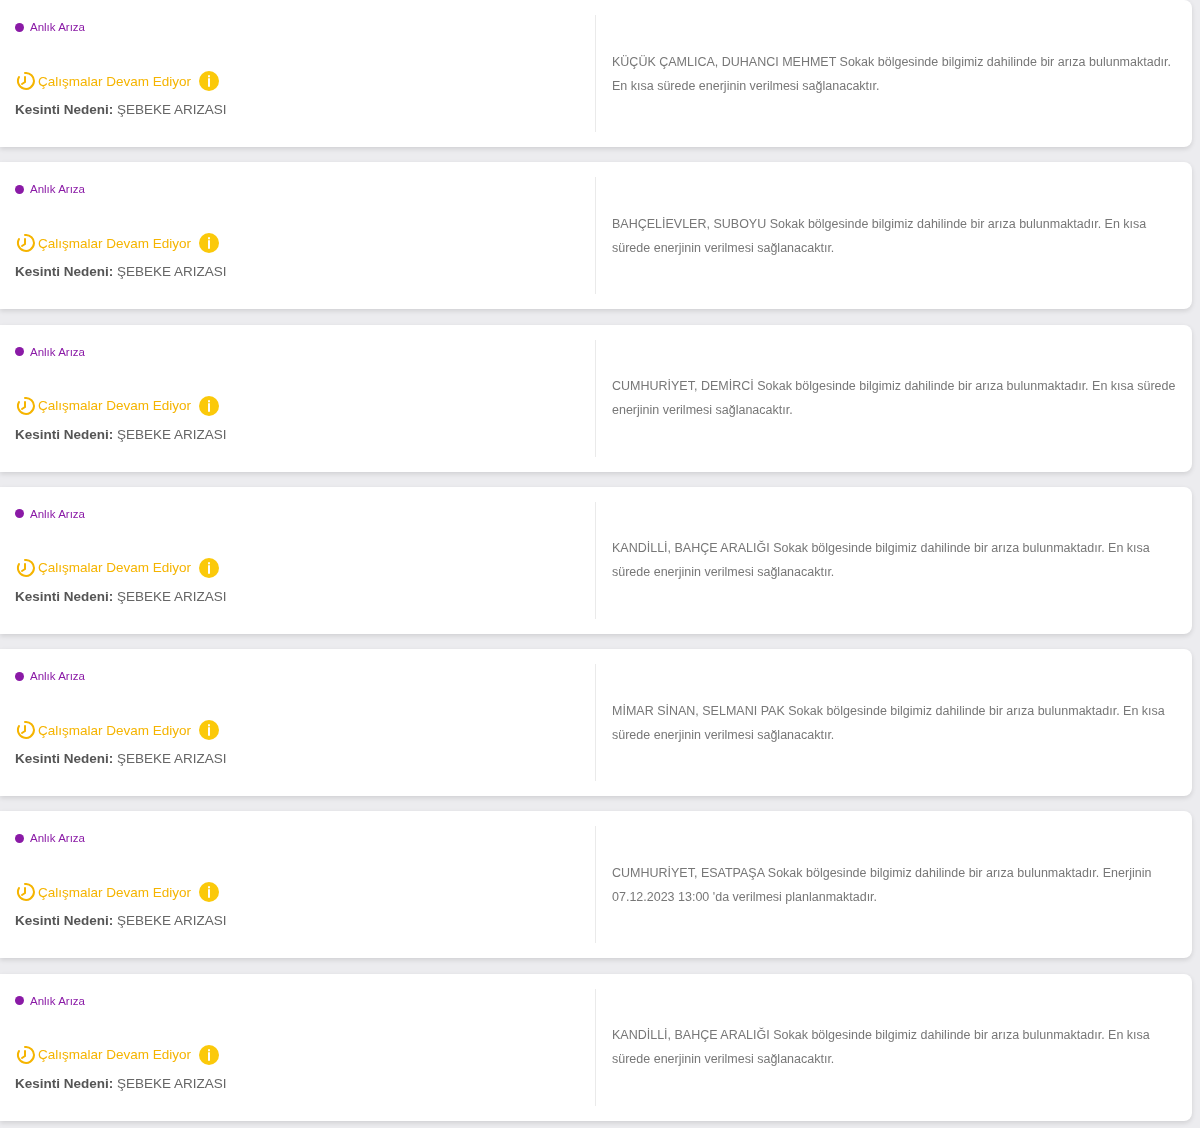 The image size is (1200, 1128). What do you see at coordinates (892, 74) in the screenshot?
I see `outage-description: KÜÇÜK ÇAMLICA, DUHANCI MEHMET Sokak bölgesinde bilgimiz dahilinde bir arıza bulunmaktadır. En kısa sürede enerjinin verilmesi sağlanacaktır.` at bounding box center [892, 74].